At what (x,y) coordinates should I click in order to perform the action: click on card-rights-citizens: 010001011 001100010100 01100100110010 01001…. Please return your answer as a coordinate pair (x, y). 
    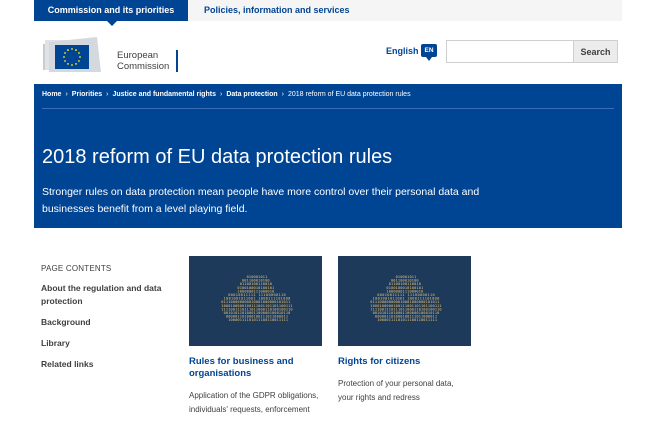
    Looking at the image, I should click on (404, 330).